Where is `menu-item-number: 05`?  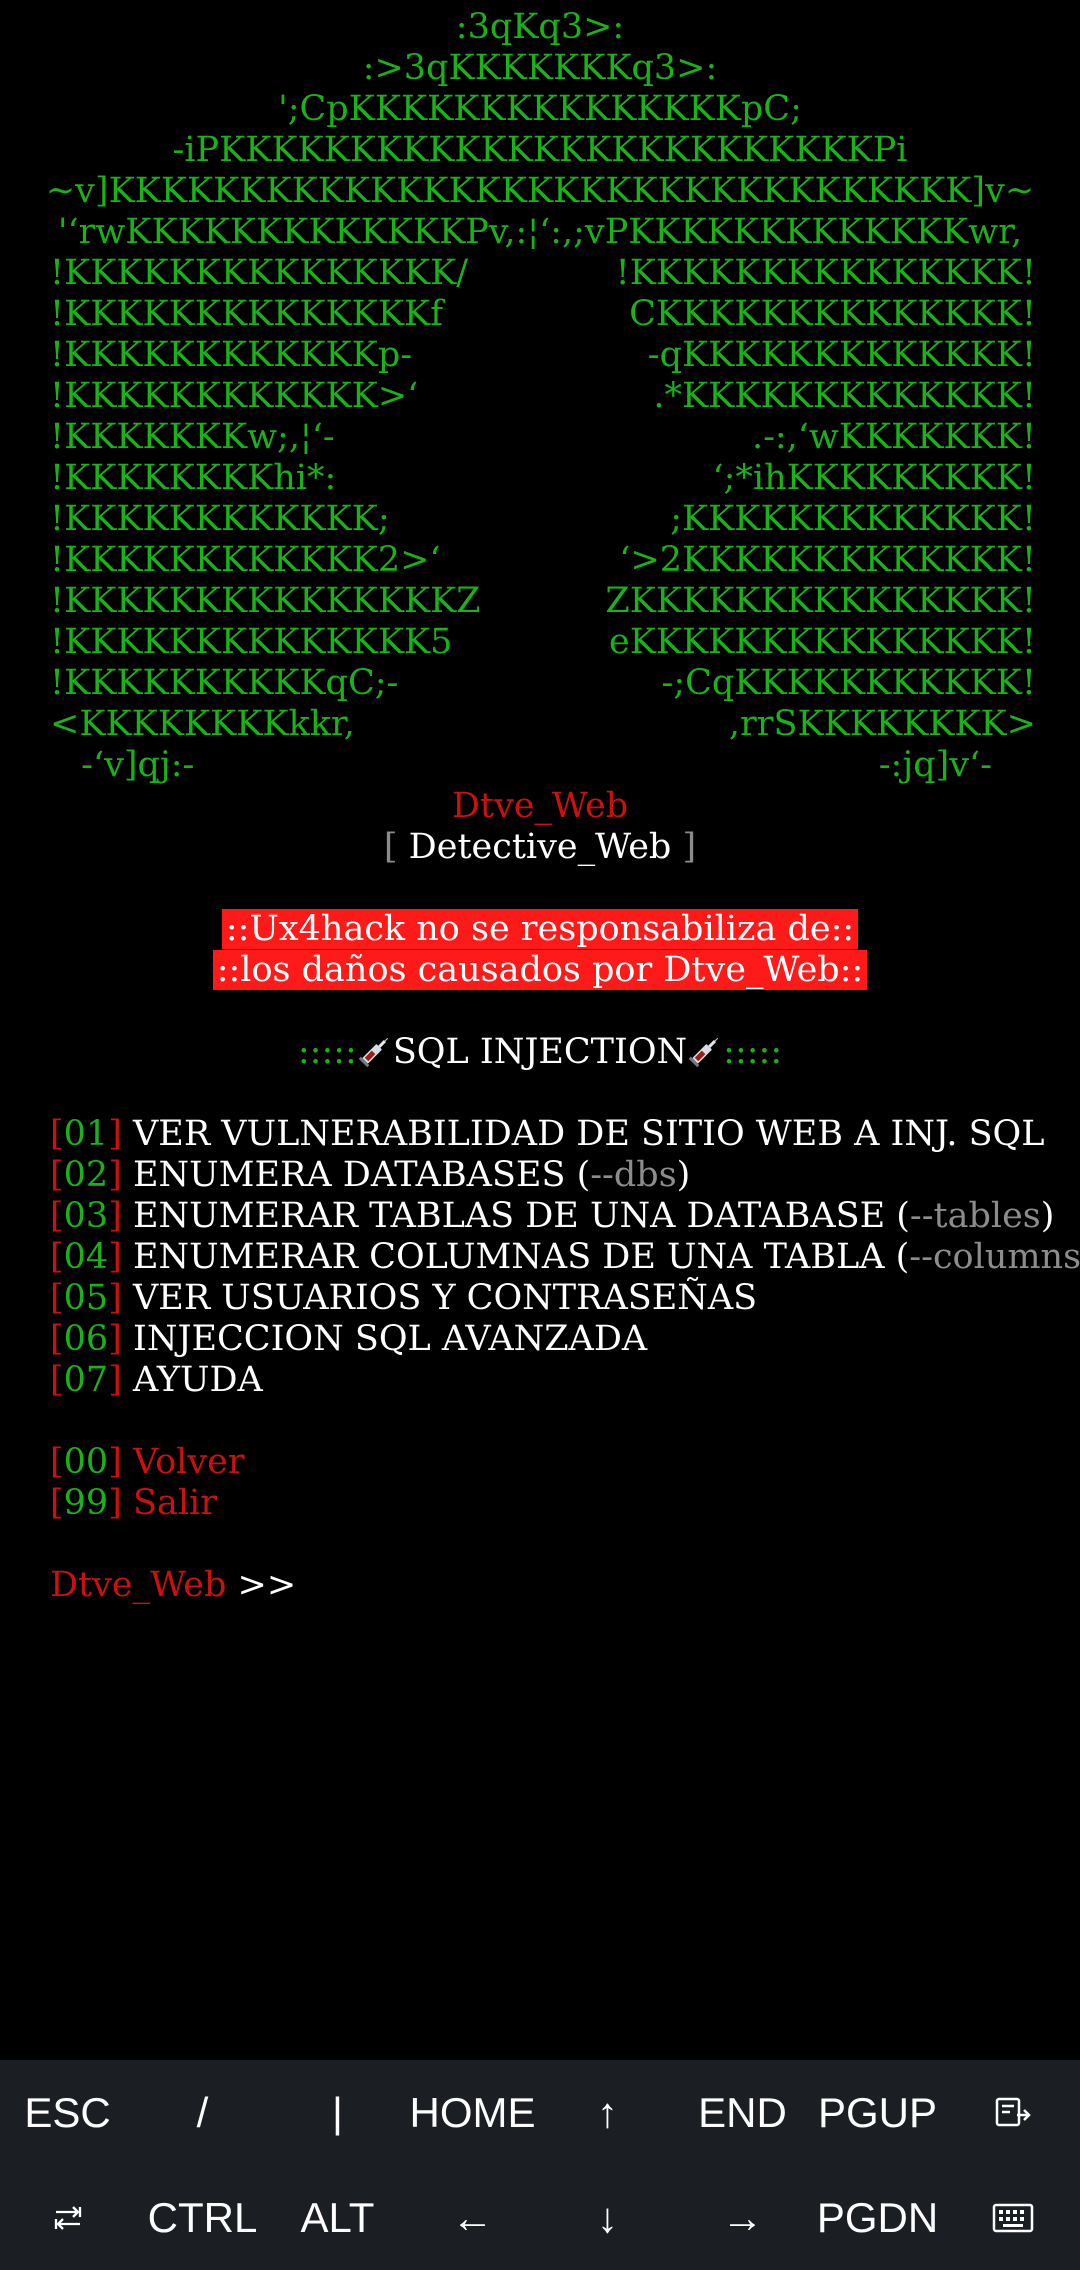
menu-item-number: 05 is located at coordinates (86, 1298).